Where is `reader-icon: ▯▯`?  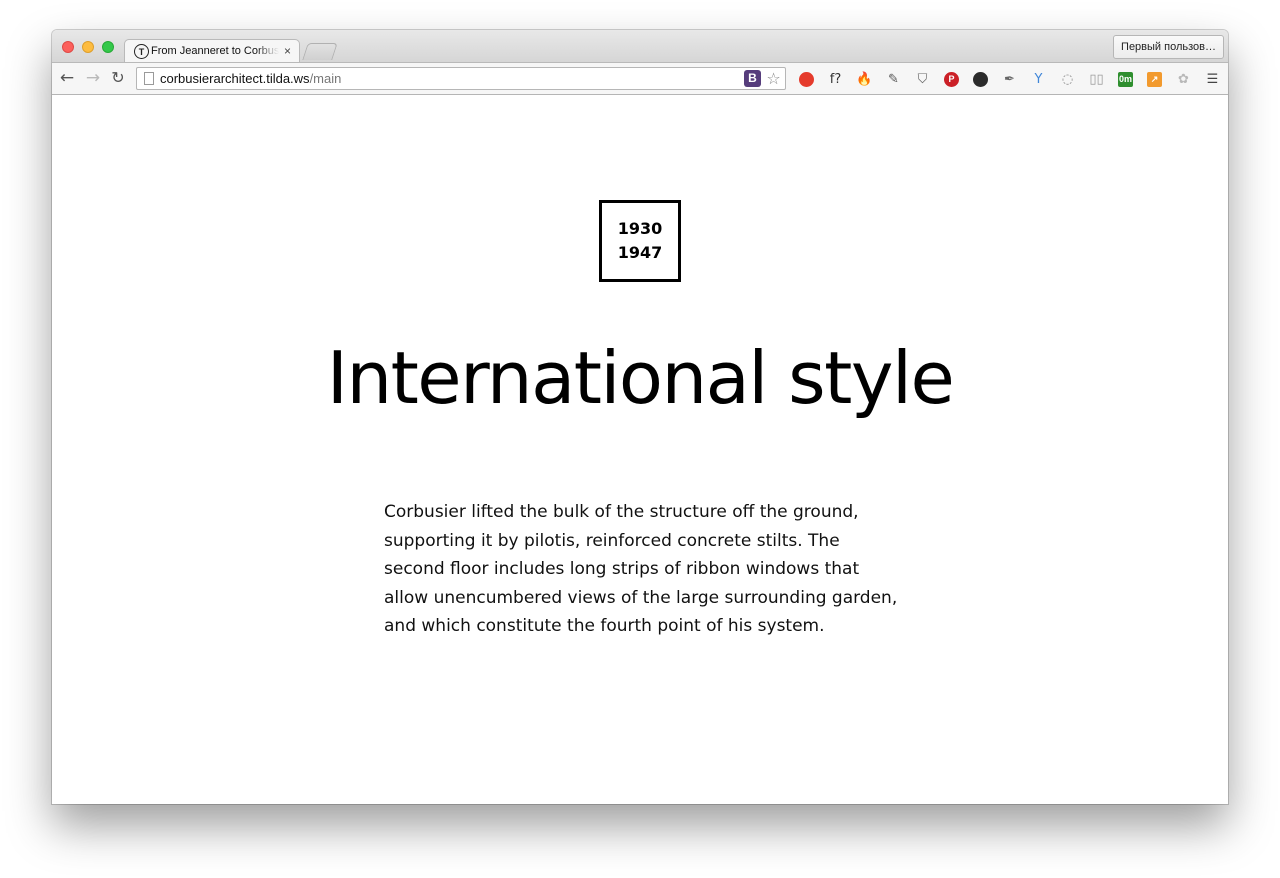
reader-icon: ▯▯ is located at coordinates (1096, 79).